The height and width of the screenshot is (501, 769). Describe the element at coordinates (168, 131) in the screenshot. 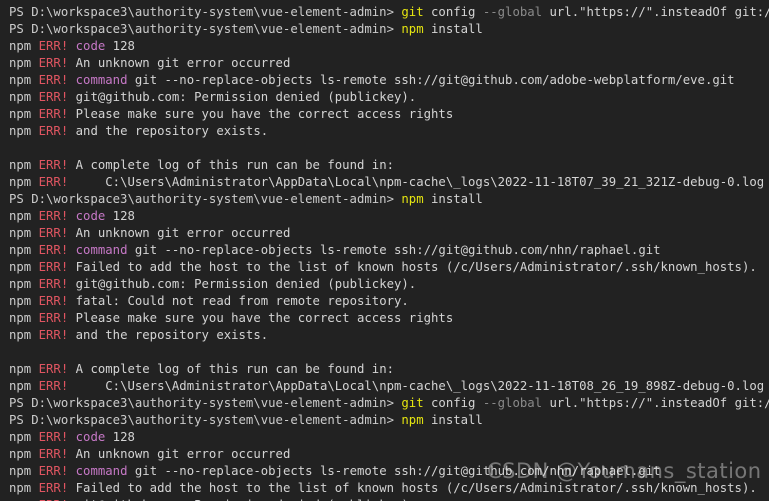

I see `terminal-token: and the repository exists.` at that location.